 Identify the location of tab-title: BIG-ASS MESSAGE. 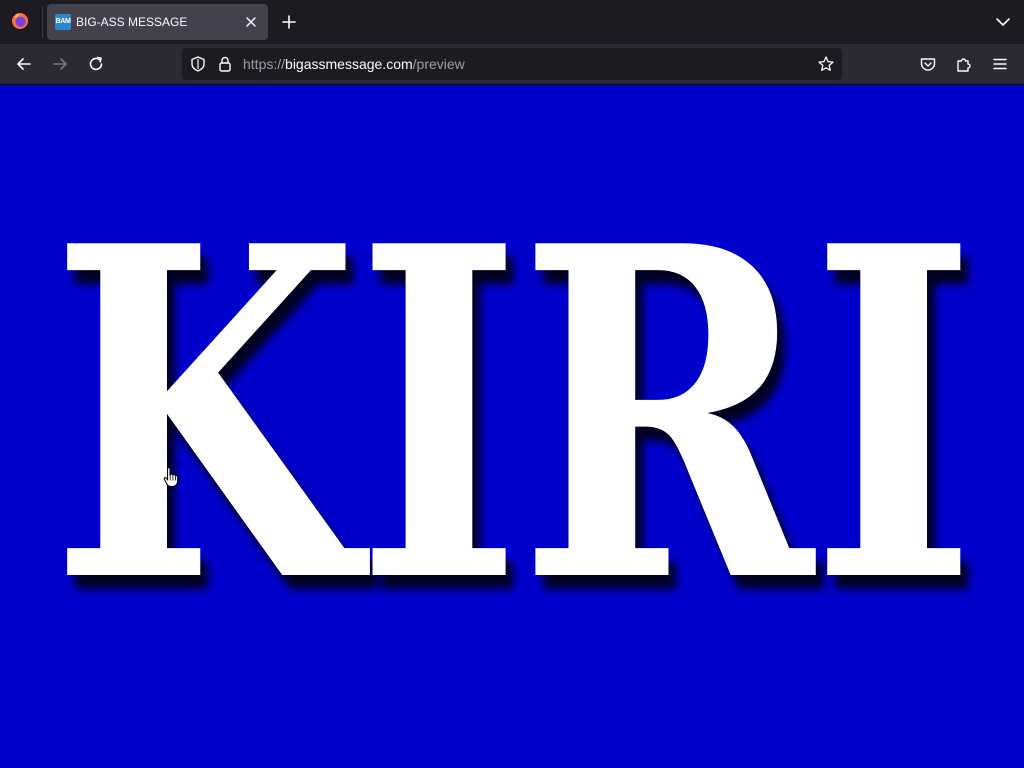
(132, 22).